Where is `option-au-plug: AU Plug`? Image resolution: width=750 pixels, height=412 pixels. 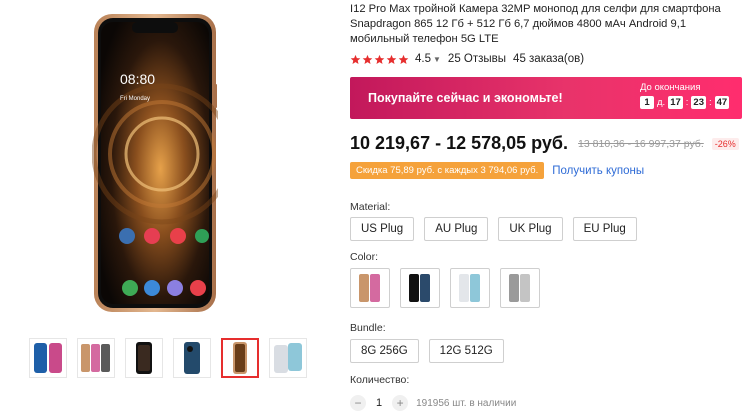
option-au-plug: AU Plug is located at coordinates (456, 229).